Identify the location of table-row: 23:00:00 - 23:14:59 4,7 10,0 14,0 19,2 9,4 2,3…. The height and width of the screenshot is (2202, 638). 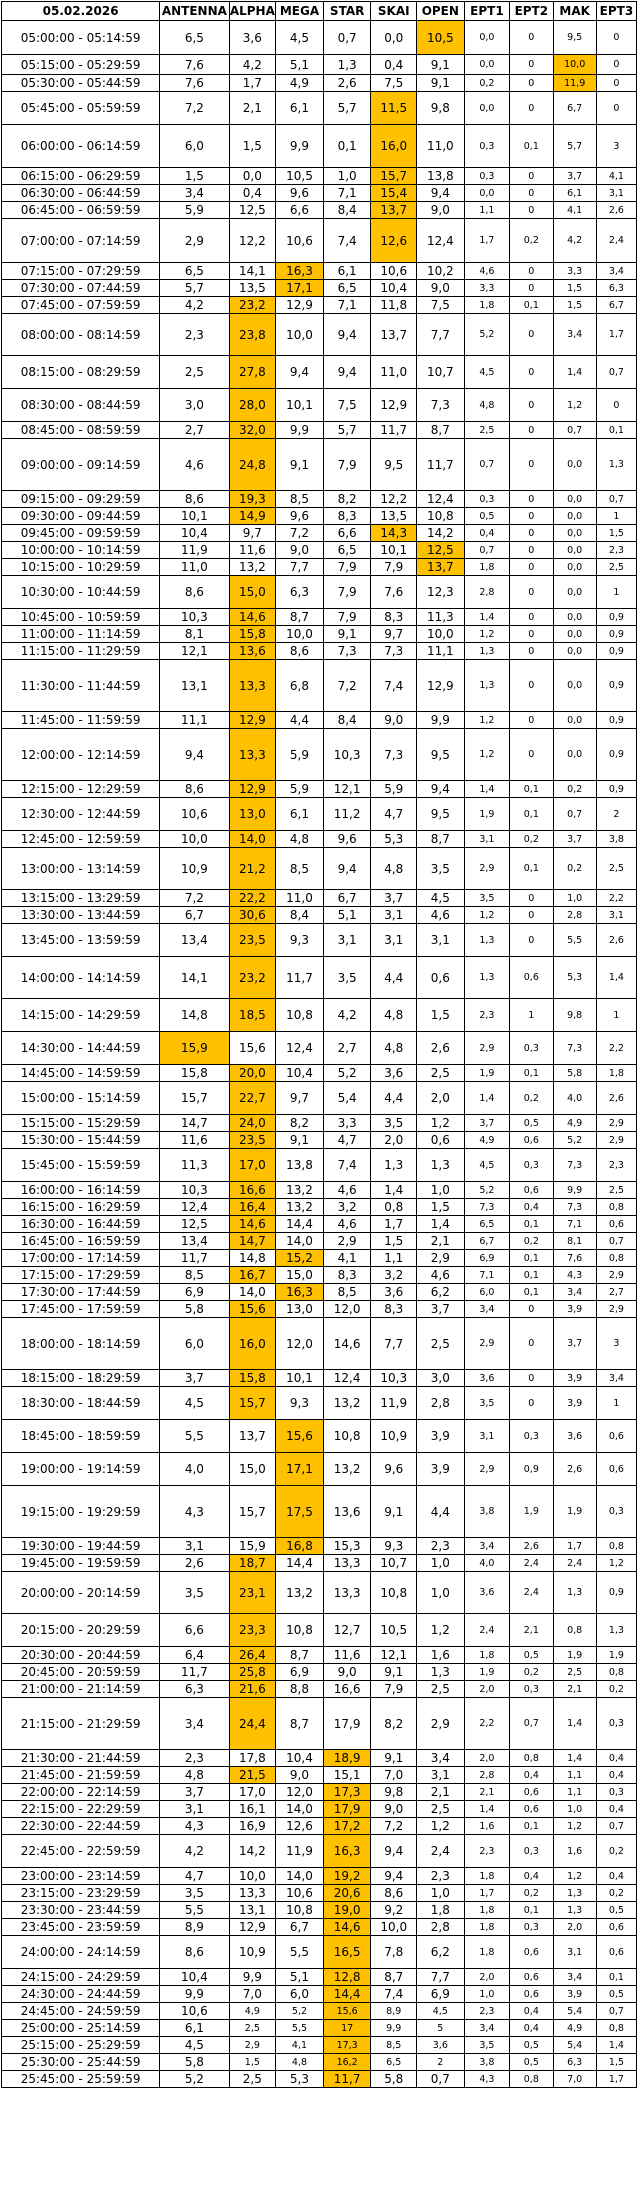
(319, 1876).